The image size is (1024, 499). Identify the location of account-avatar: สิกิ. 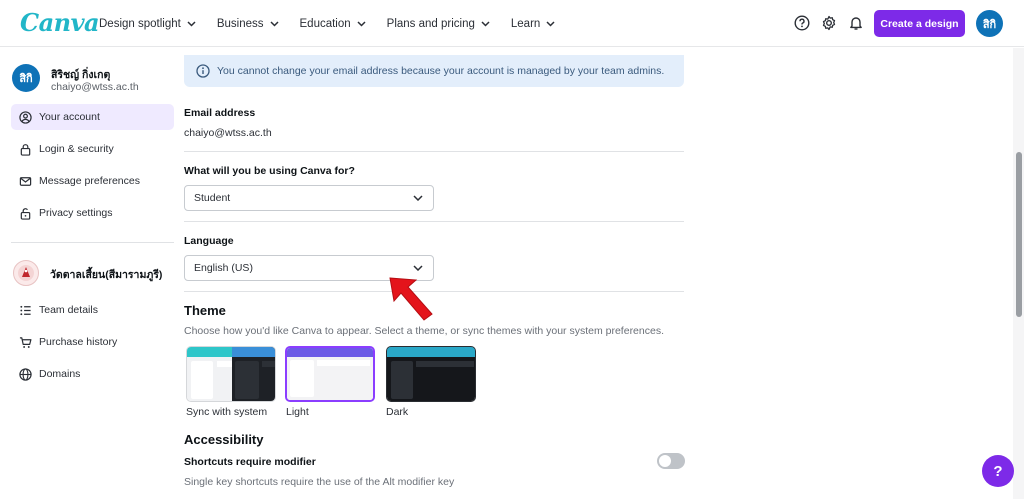
(989, 23).